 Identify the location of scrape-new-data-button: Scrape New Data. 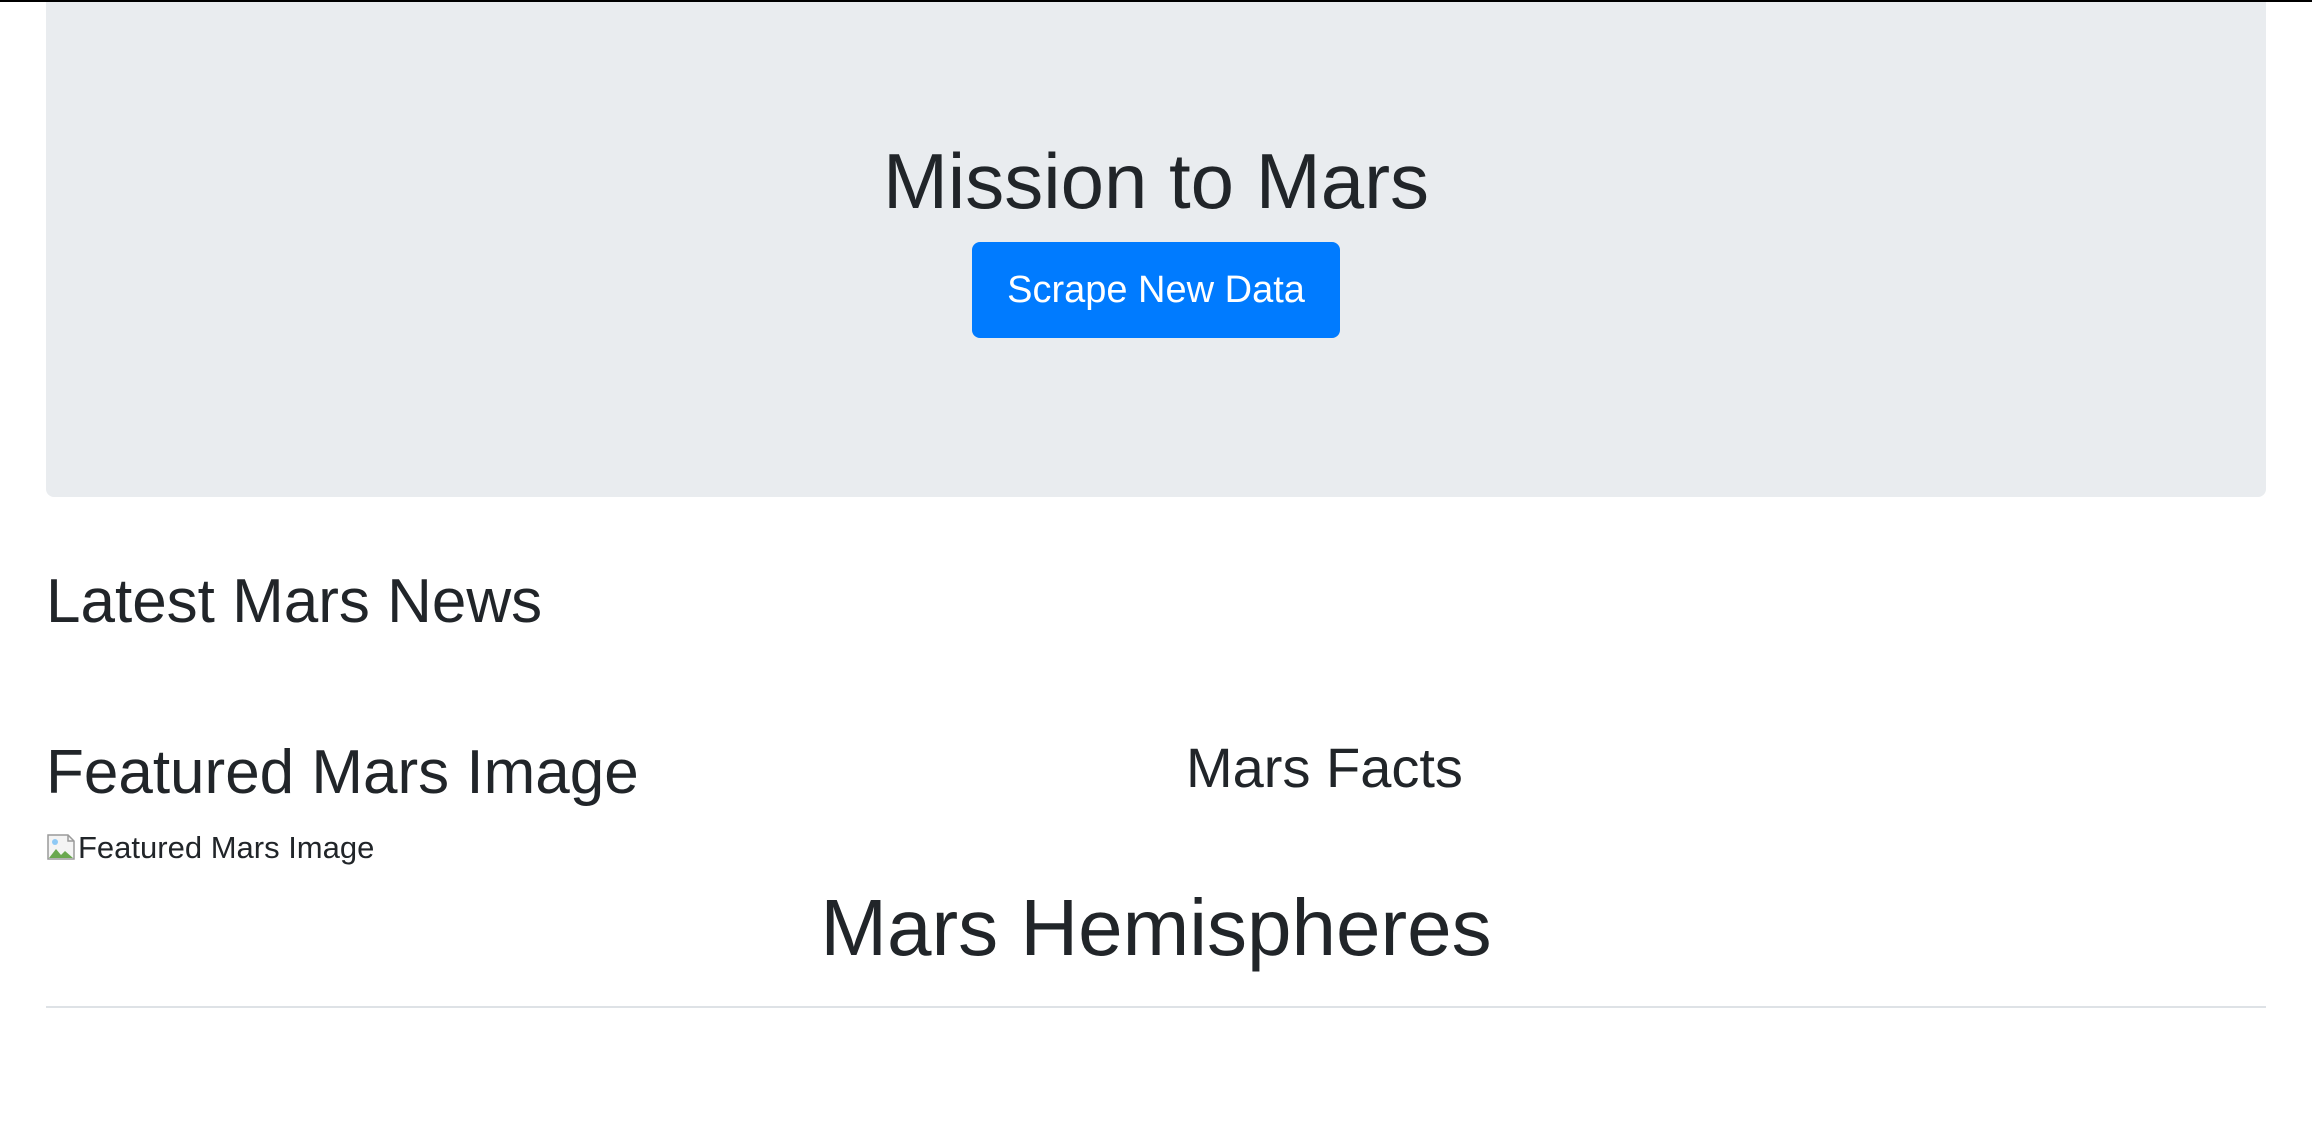
(1156, 290).